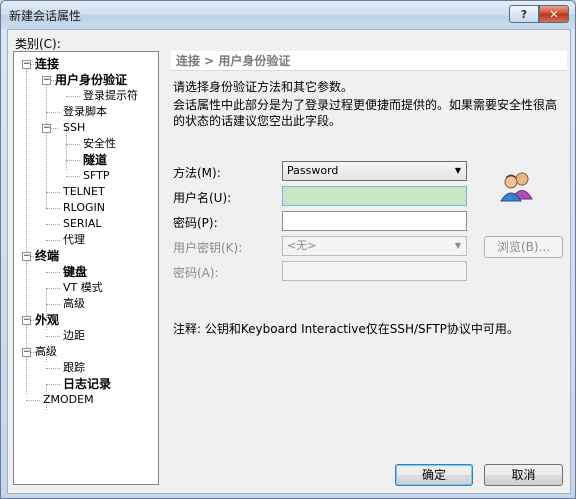  I want to click on userkey-dropdown: <无> ▼, so click(374, 246).